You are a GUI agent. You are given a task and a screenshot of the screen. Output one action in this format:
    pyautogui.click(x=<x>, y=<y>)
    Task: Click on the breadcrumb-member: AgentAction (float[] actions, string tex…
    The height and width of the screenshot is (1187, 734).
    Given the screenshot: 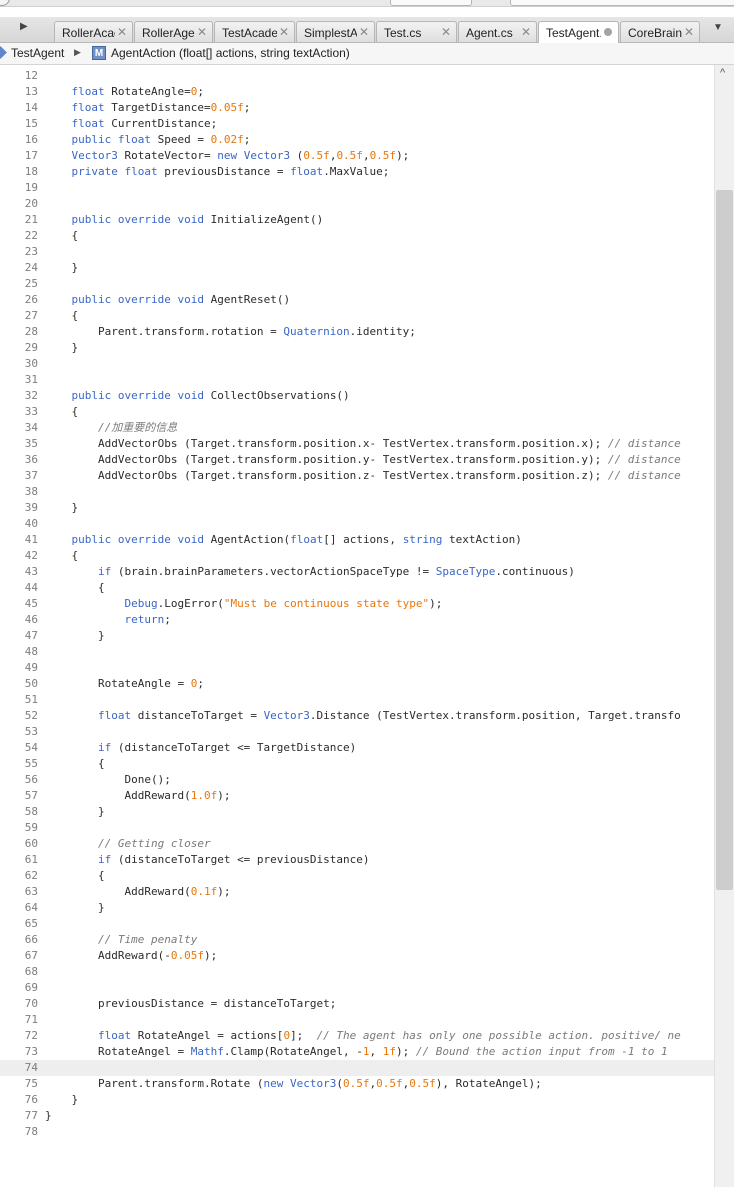 What is the action you would take?
    pyautogui.click(x=230, y=53)
    